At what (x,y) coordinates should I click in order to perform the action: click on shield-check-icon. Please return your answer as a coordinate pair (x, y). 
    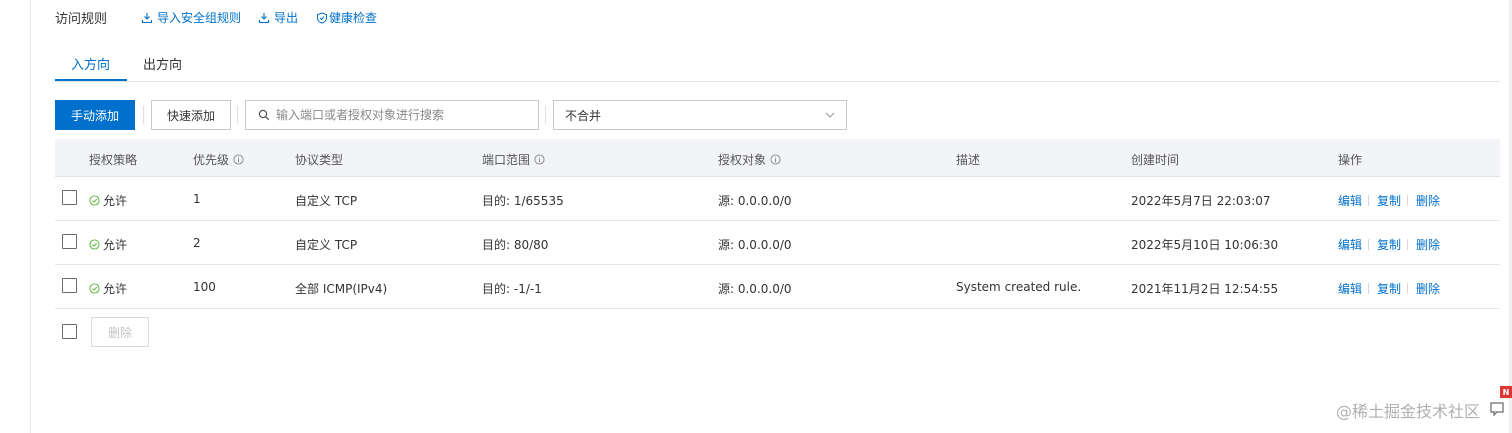
    Looking at the image, I should click on (322, 17).